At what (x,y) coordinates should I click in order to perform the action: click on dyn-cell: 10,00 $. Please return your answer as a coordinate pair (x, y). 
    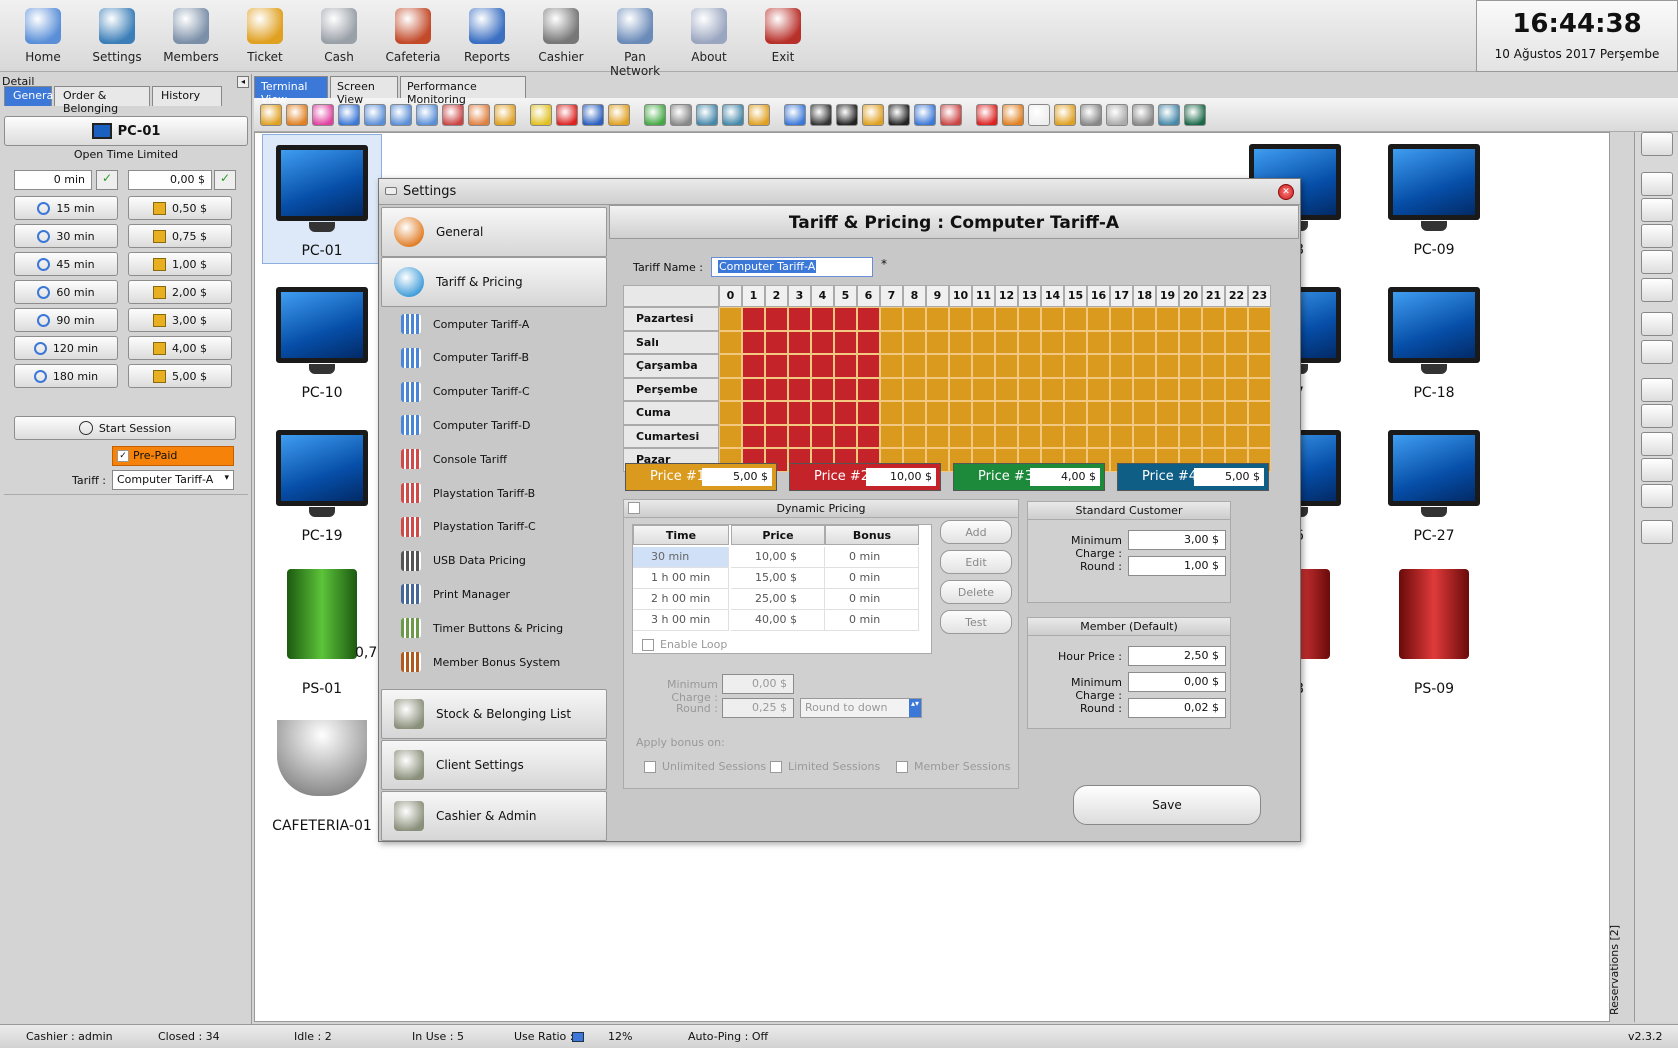
    Looking at the image, I should click on (778, 557).